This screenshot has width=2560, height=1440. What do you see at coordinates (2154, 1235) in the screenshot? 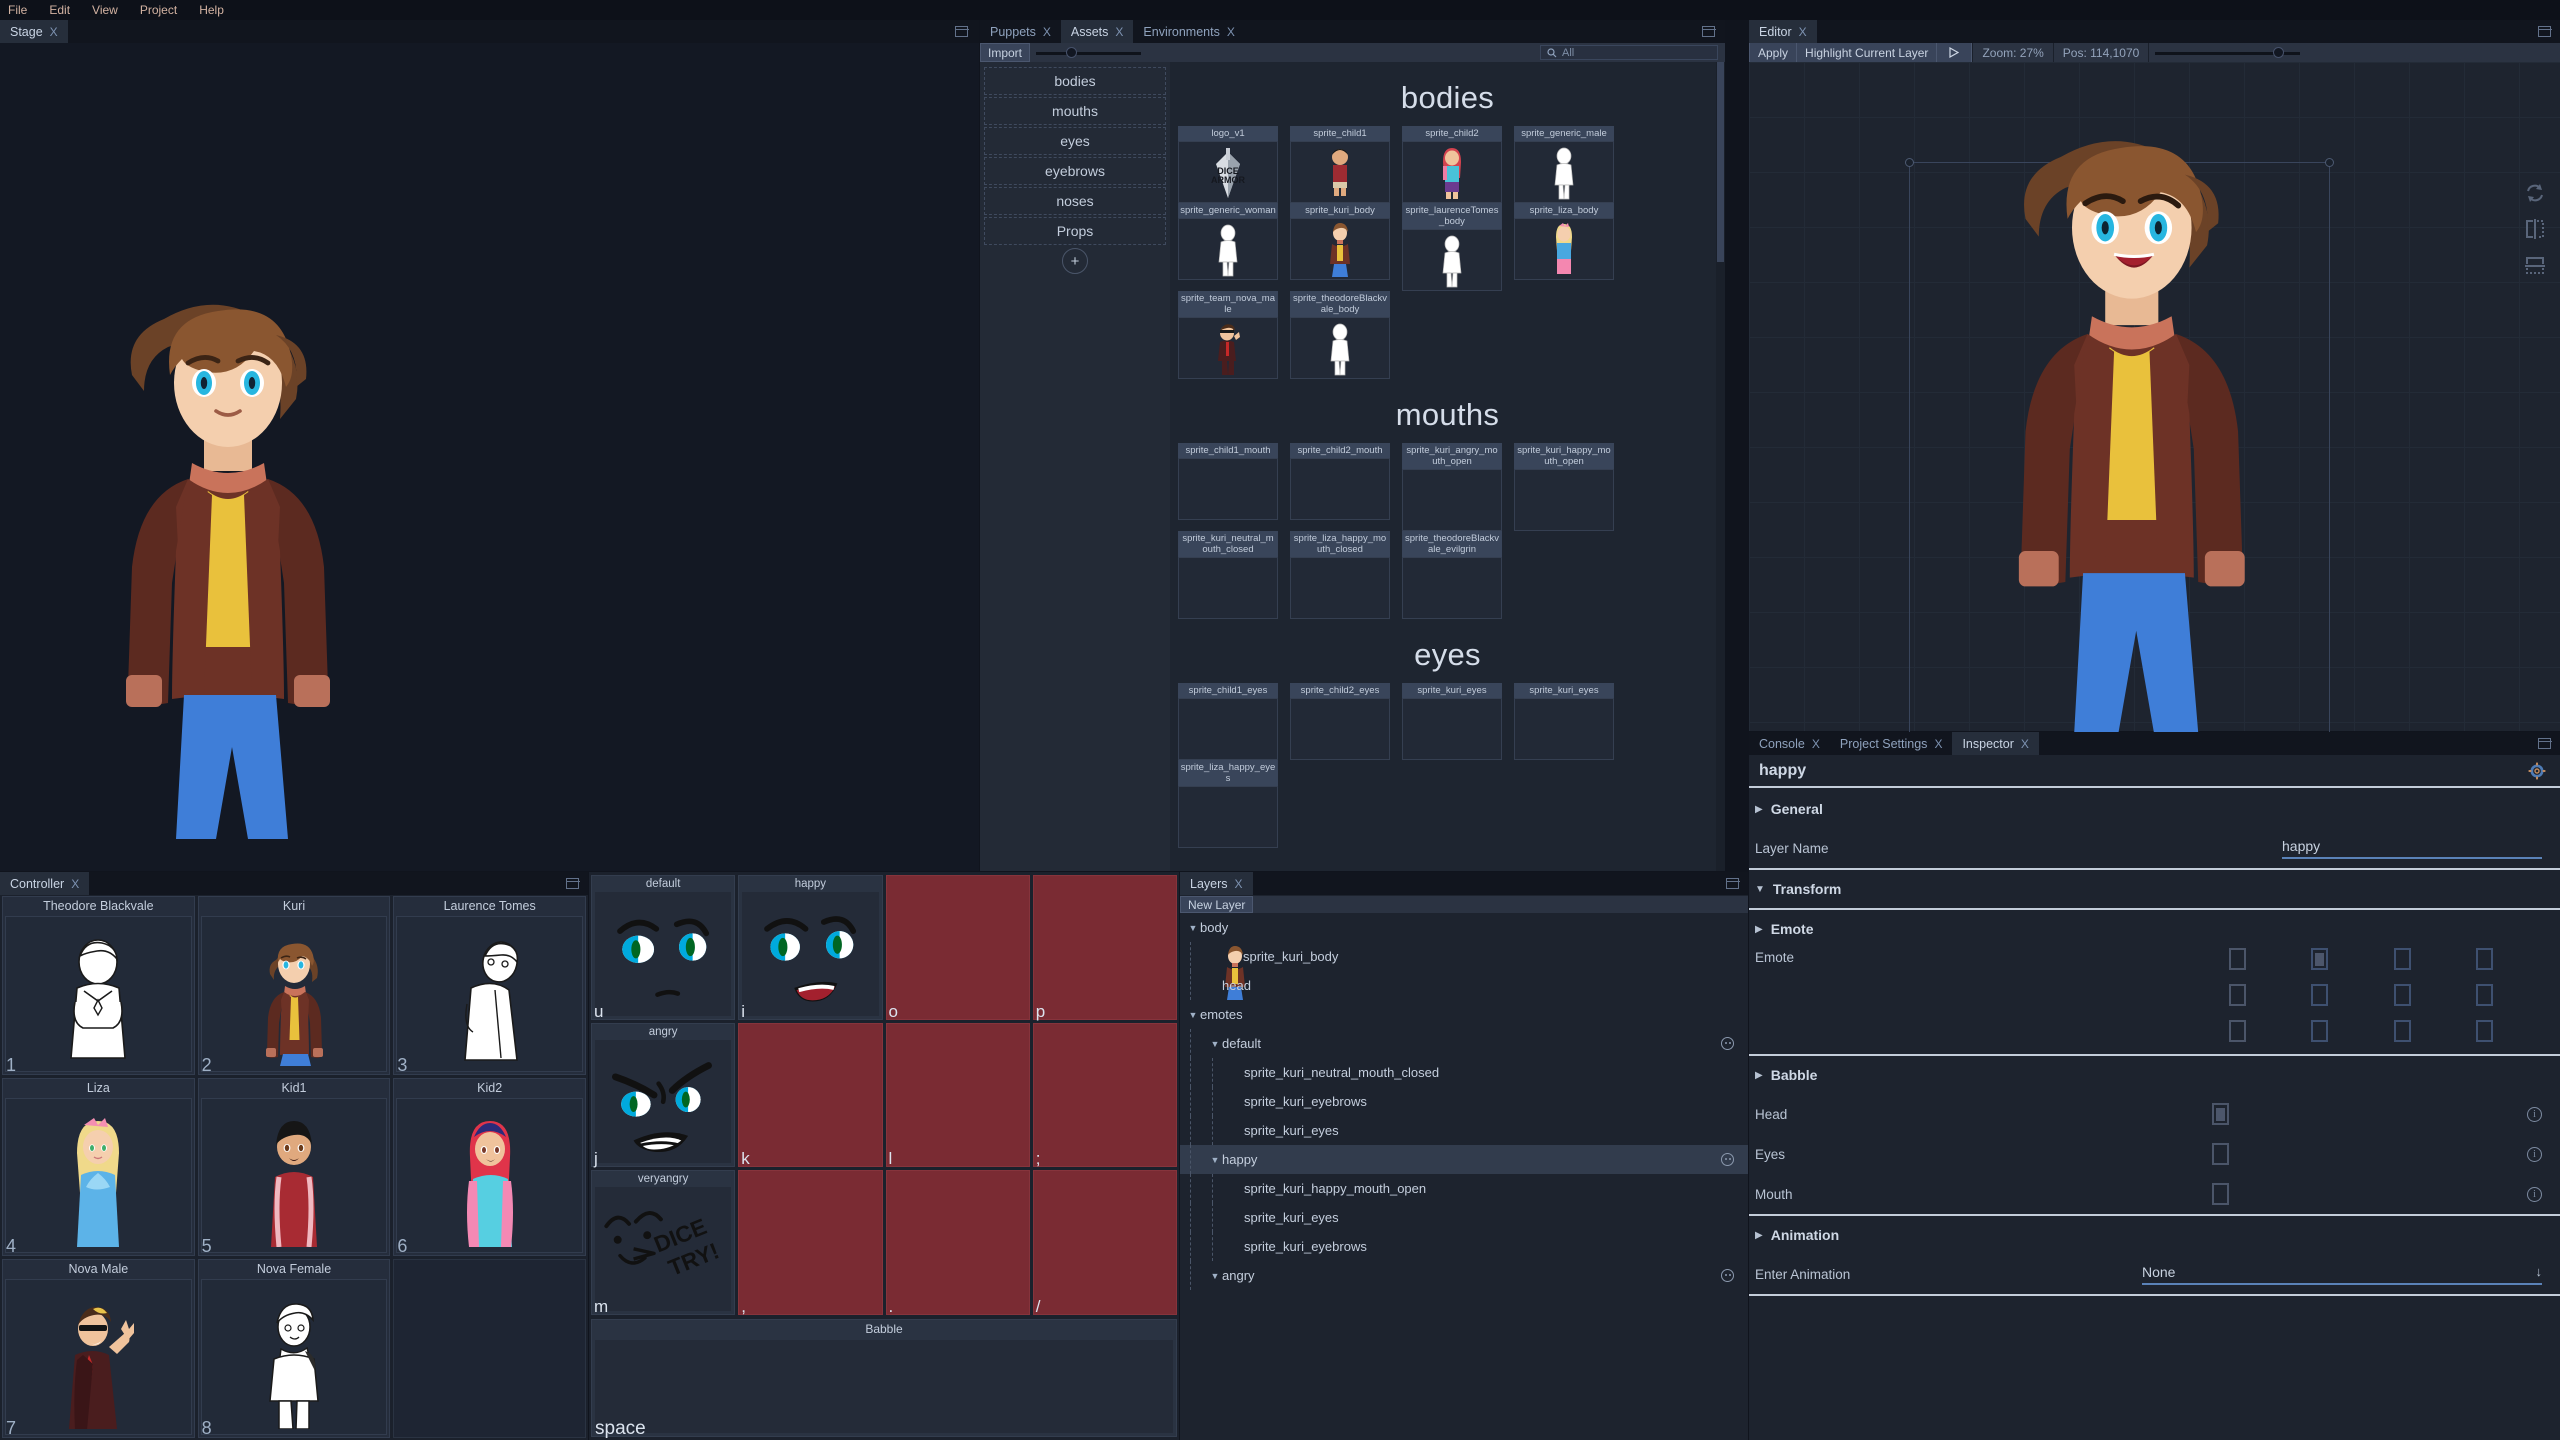
I see `section-animation: ▶ Animation` at bounding box center [2154, 1235].